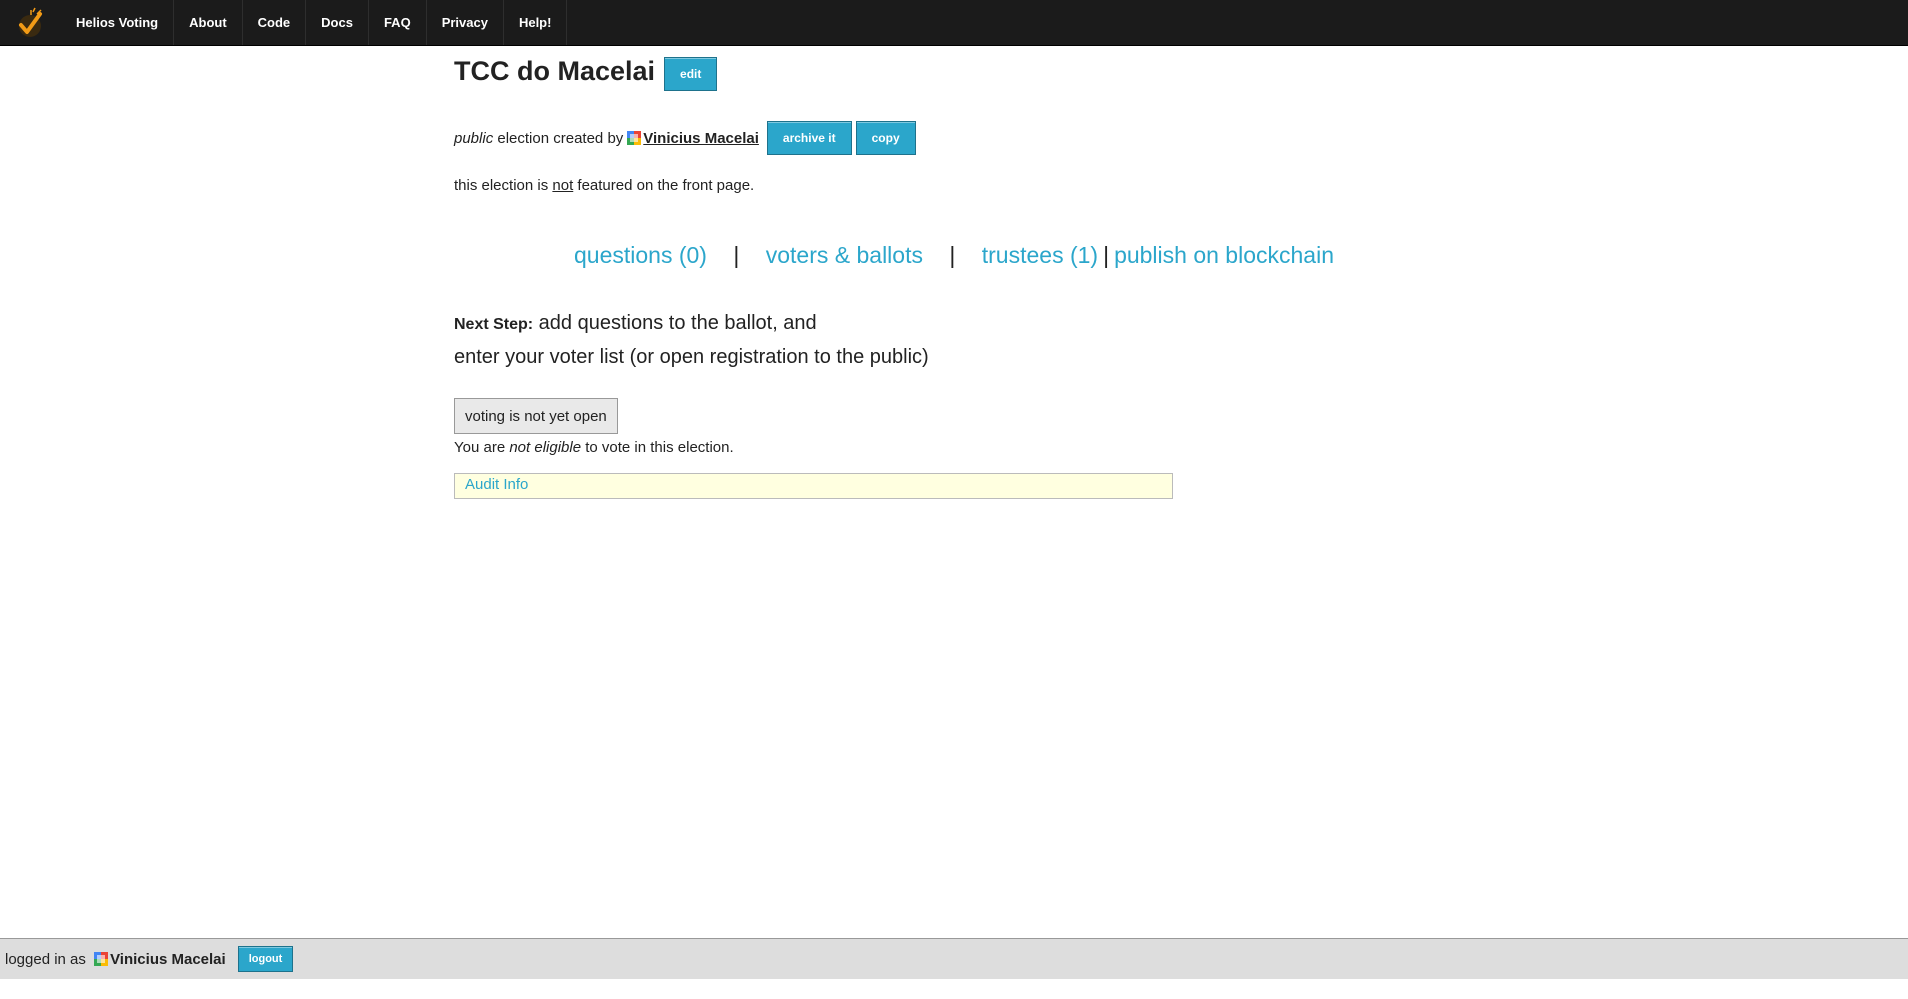 This screenshot has height=999, width=1908. I want to click on nav-docs-link: Docs, so click(337, 22).